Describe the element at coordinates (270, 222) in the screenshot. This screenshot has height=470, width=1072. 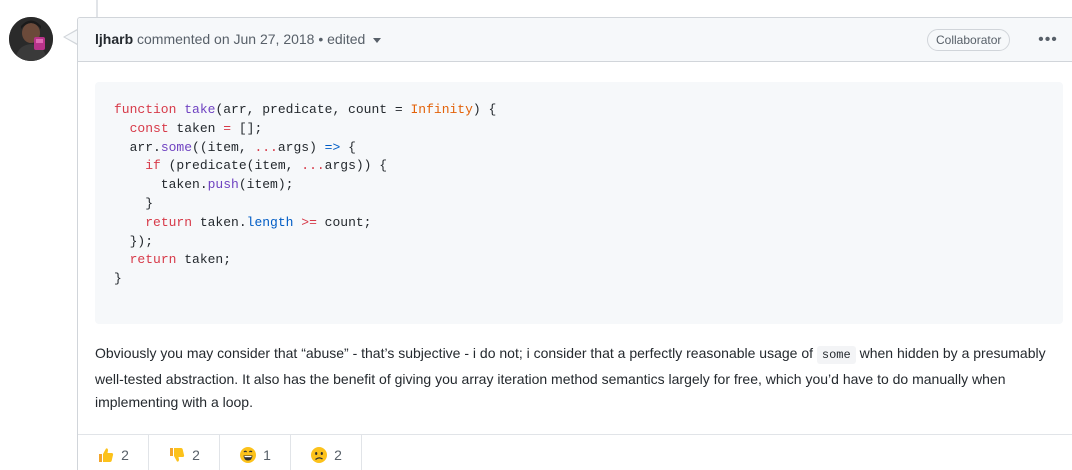
I see `code-token-property: length` at that location.